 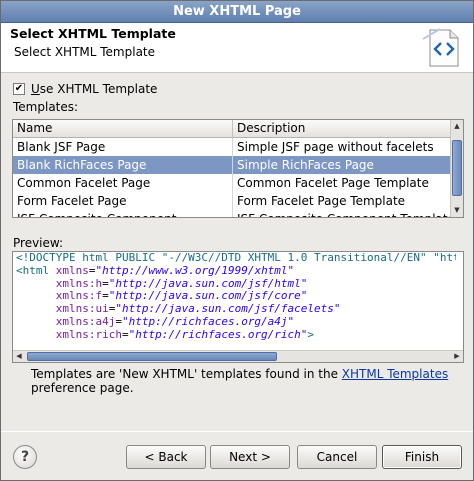 I want to click on divider, so click(x=237, y=431).